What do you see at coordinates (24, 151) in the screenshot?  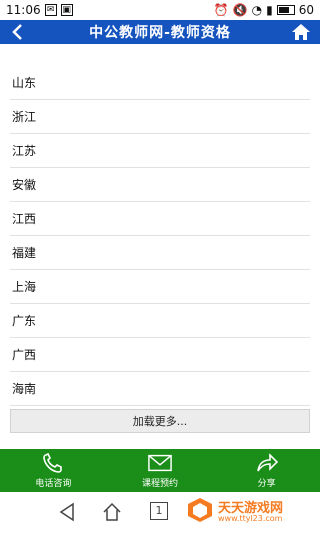 I see `list-item-label: 江苏` at bounding box center [24, 151].